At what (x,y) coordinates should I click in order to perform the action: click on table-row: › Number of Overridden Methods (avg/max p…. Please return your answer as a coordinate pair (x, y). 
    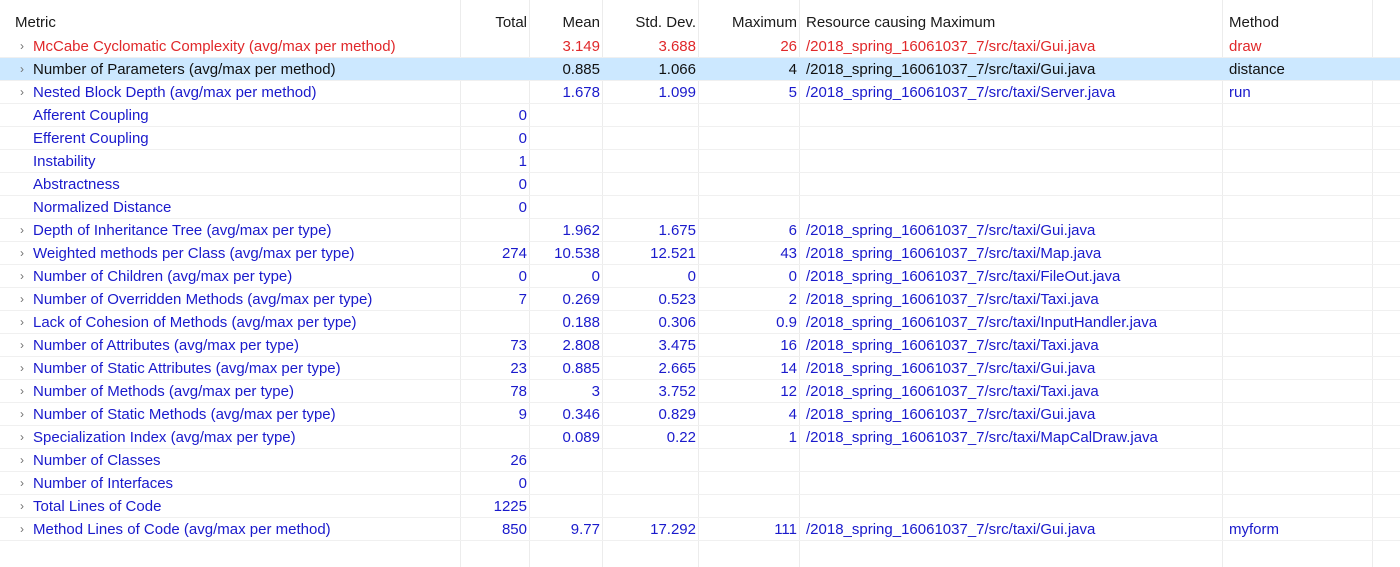
    Looking at the image, I should click on (700, 299).